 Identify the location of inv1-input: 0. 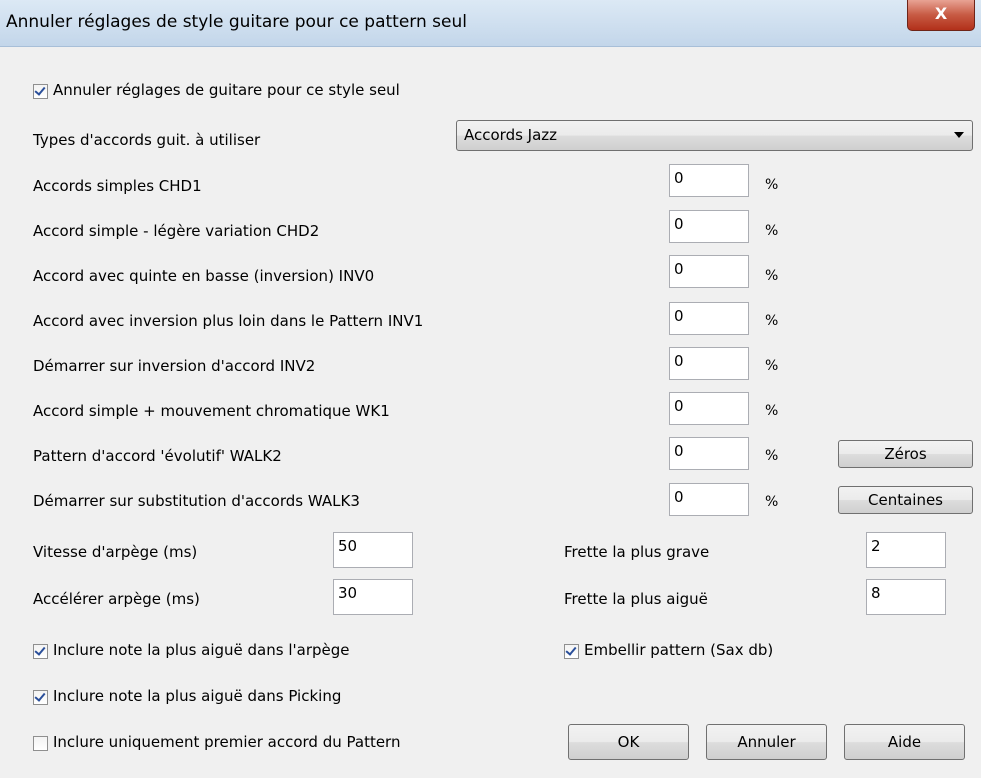
(709, 318).